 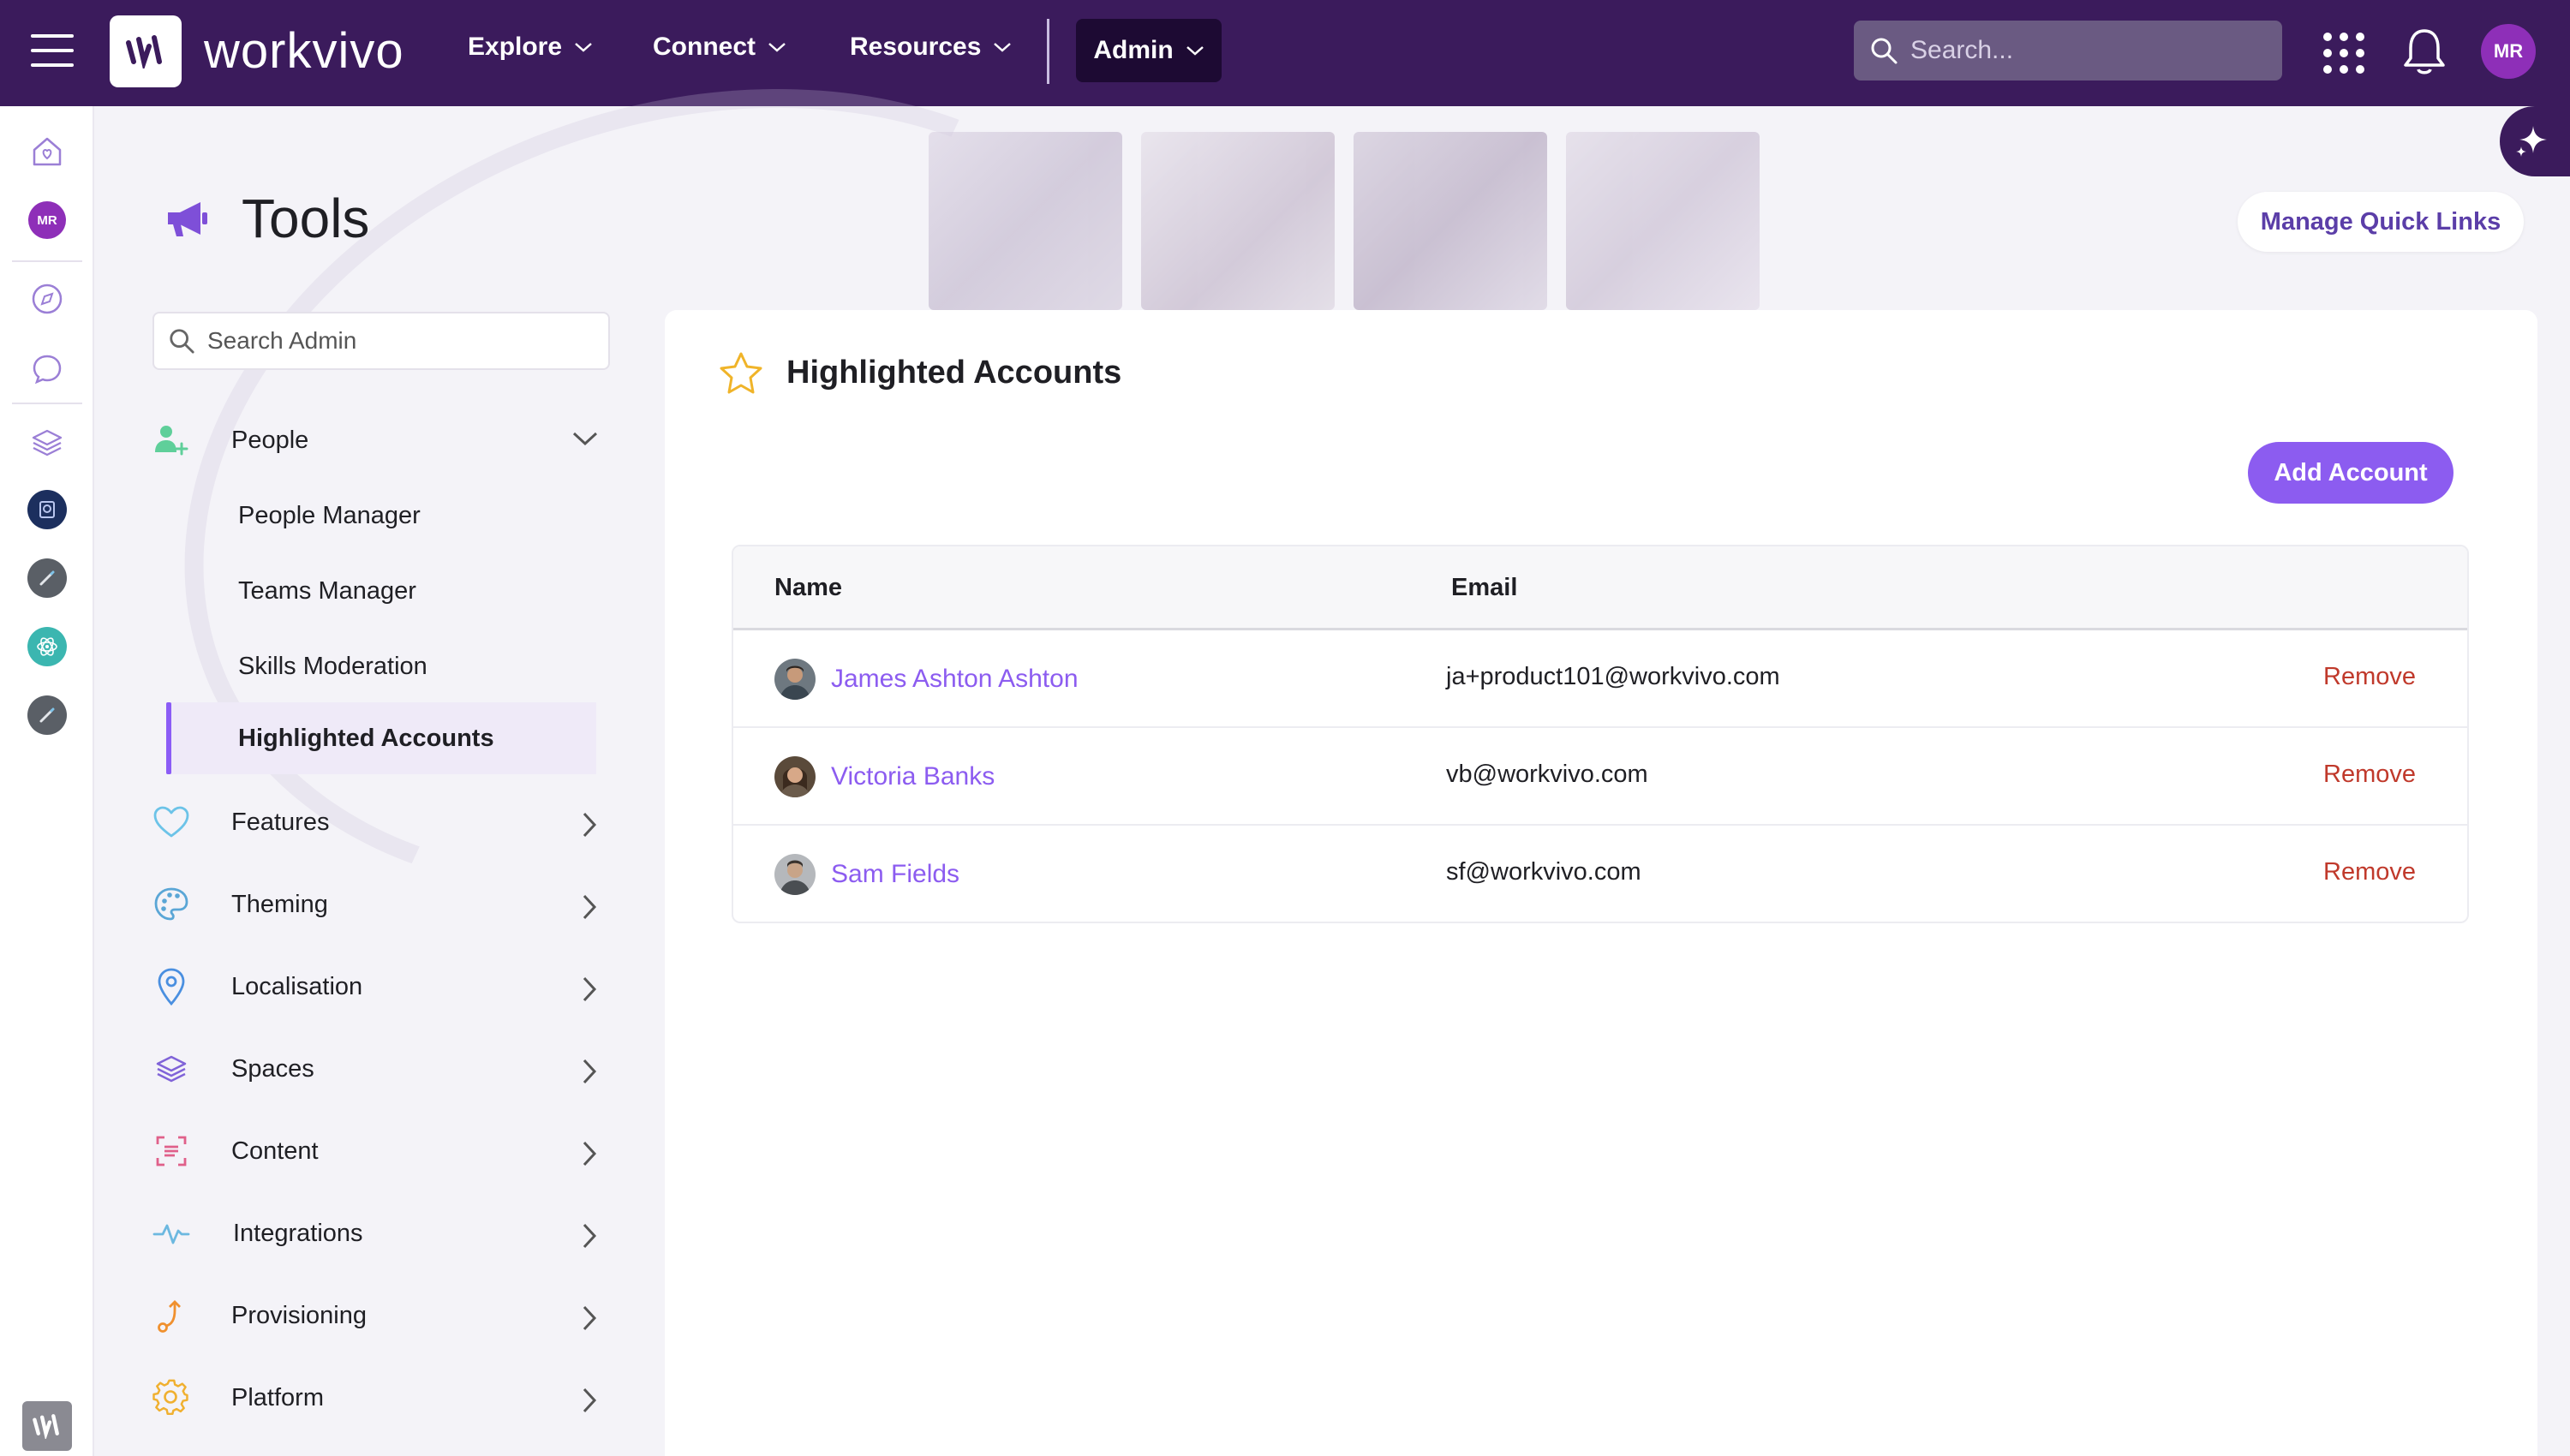 I want to click on header-photo-strip, so click(x=1345, y=221).